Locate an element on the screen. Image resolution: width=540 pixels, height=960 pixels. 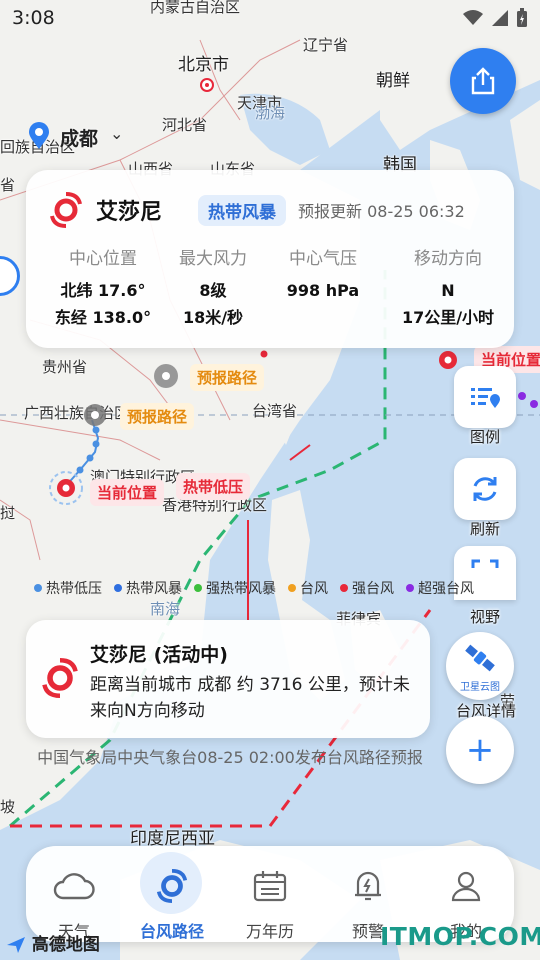
legend-item: 台风 is located at coordinates (308, 588).